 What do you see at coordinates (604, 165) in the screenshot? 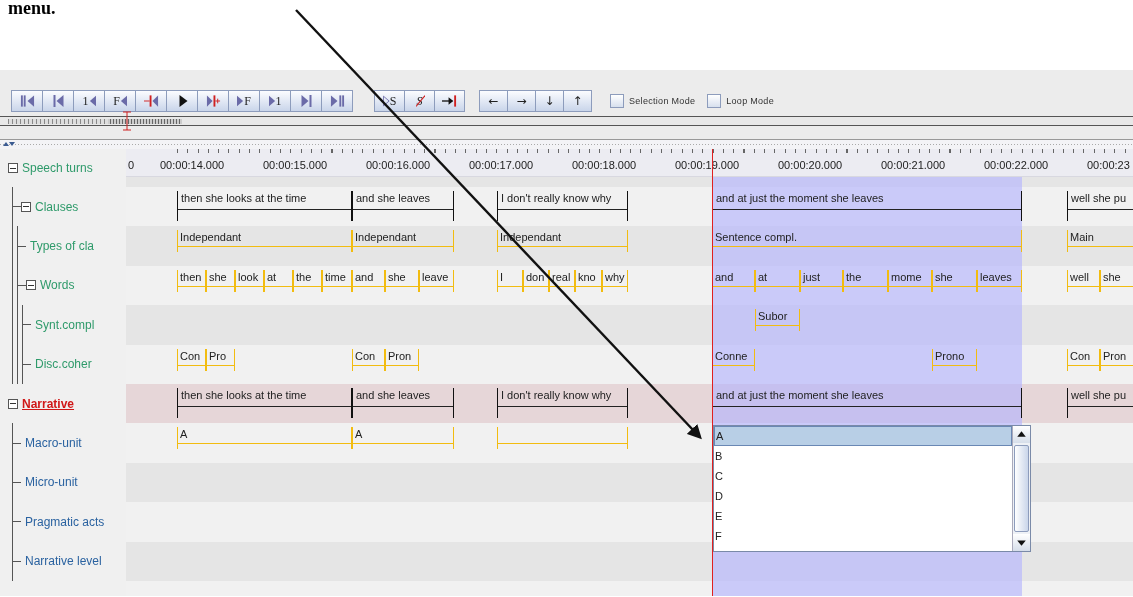
I see `time-label: 00:00:18.000` at bounding box center [604, 165].